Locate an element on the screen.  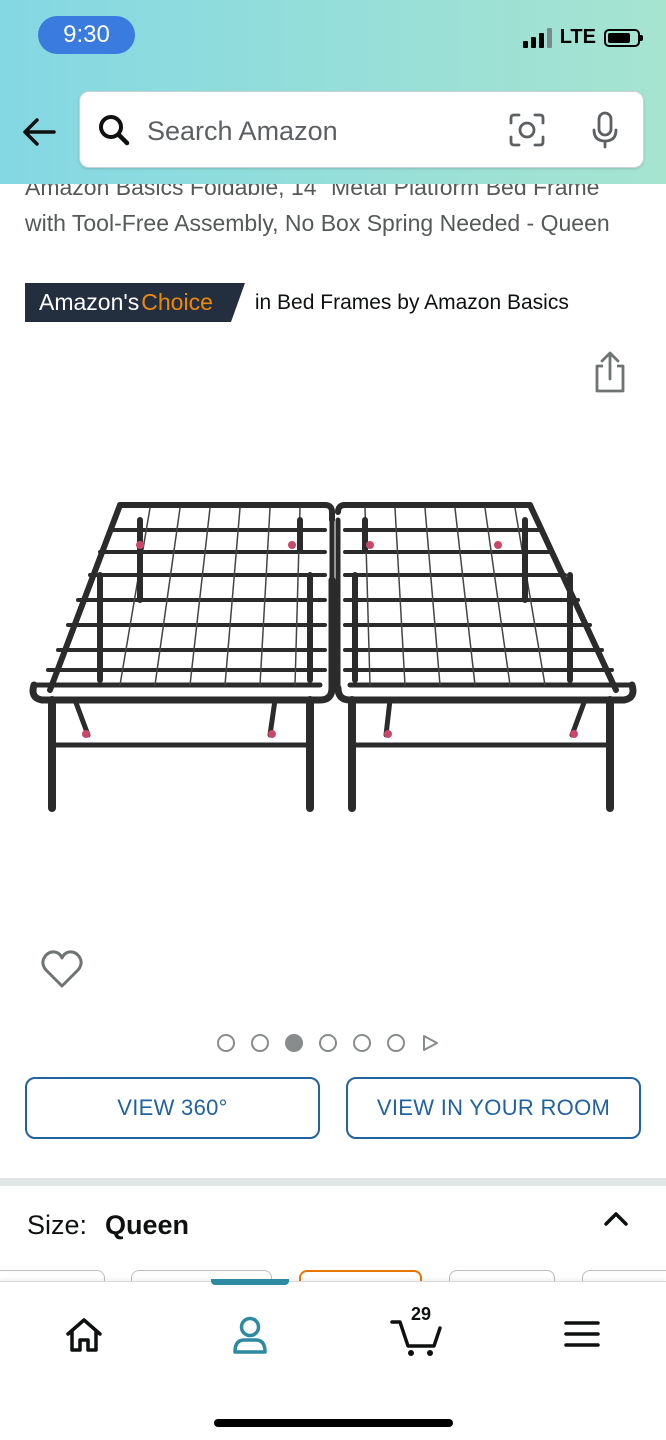
badge-category: in Bed Frames by Amazon Basics is located at coordinates (412, 303).